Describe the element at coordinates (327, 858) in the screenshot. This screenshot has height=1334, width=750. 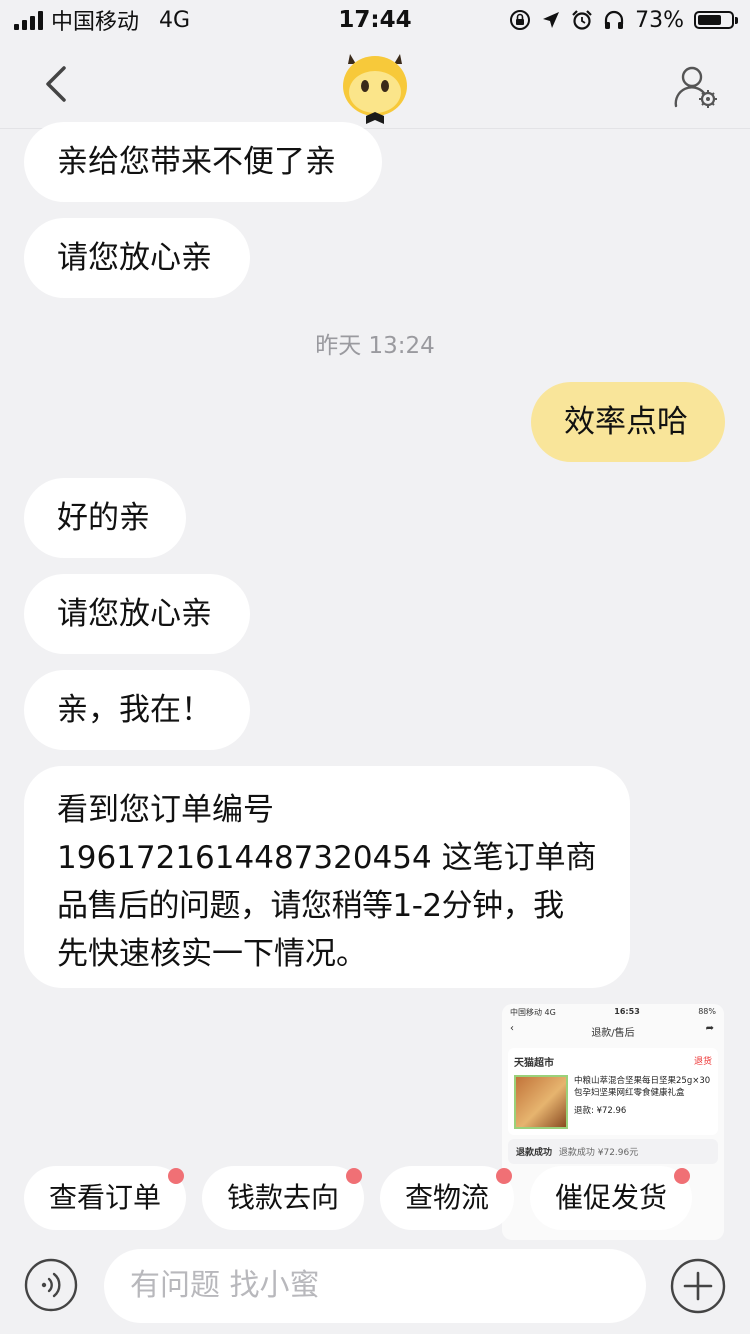
I see `message-line: 1961721614487320454 这笔订单商` at that location.